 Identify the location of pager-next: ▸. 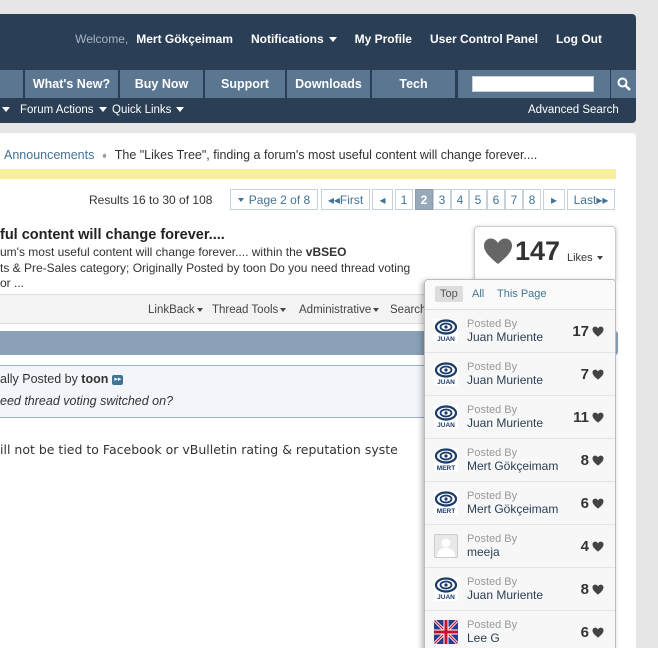
(554, 199).